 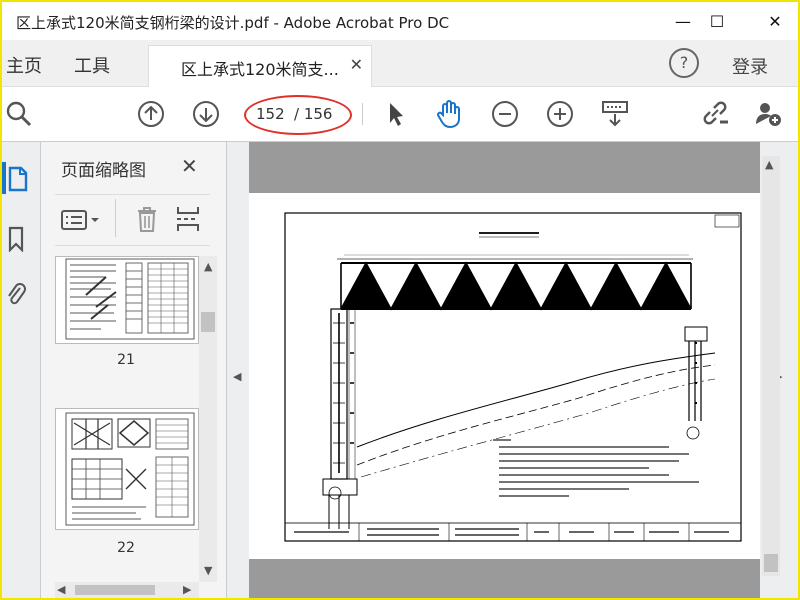 What do you see at coordinates (103, 171) in the screenshot?
I see `panel-title: 页面缩略图` at bounding box center [103, 171].